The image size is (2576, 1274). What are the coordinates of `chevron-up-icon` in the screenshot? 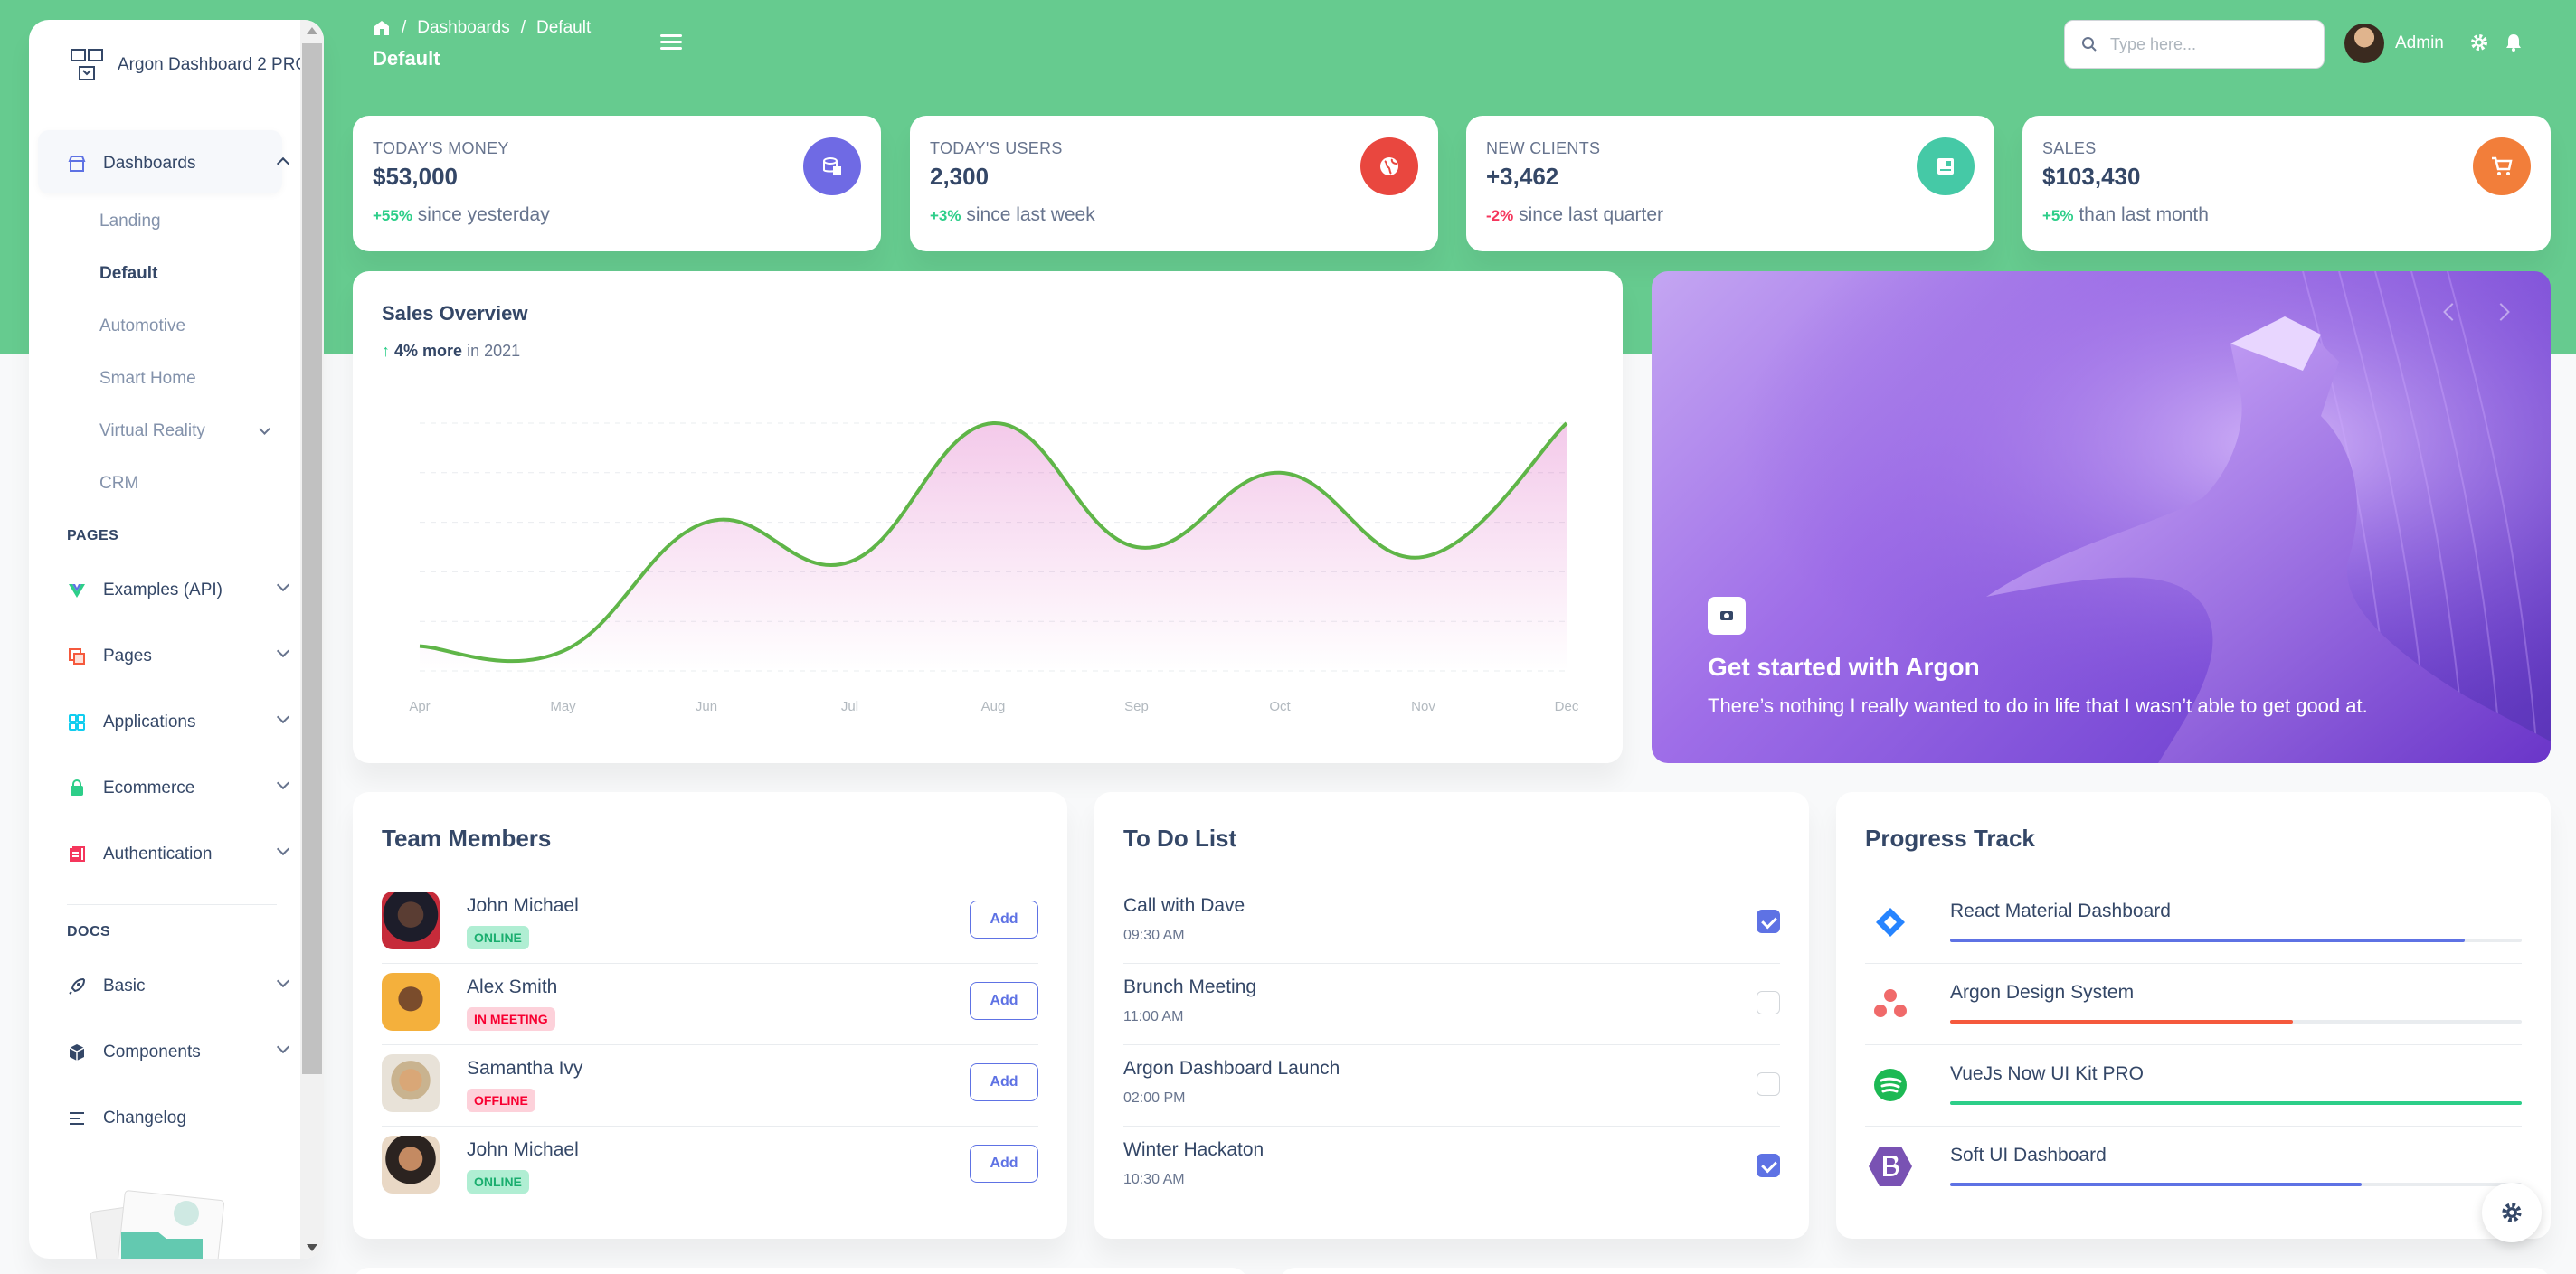 It's located at (283, 163).